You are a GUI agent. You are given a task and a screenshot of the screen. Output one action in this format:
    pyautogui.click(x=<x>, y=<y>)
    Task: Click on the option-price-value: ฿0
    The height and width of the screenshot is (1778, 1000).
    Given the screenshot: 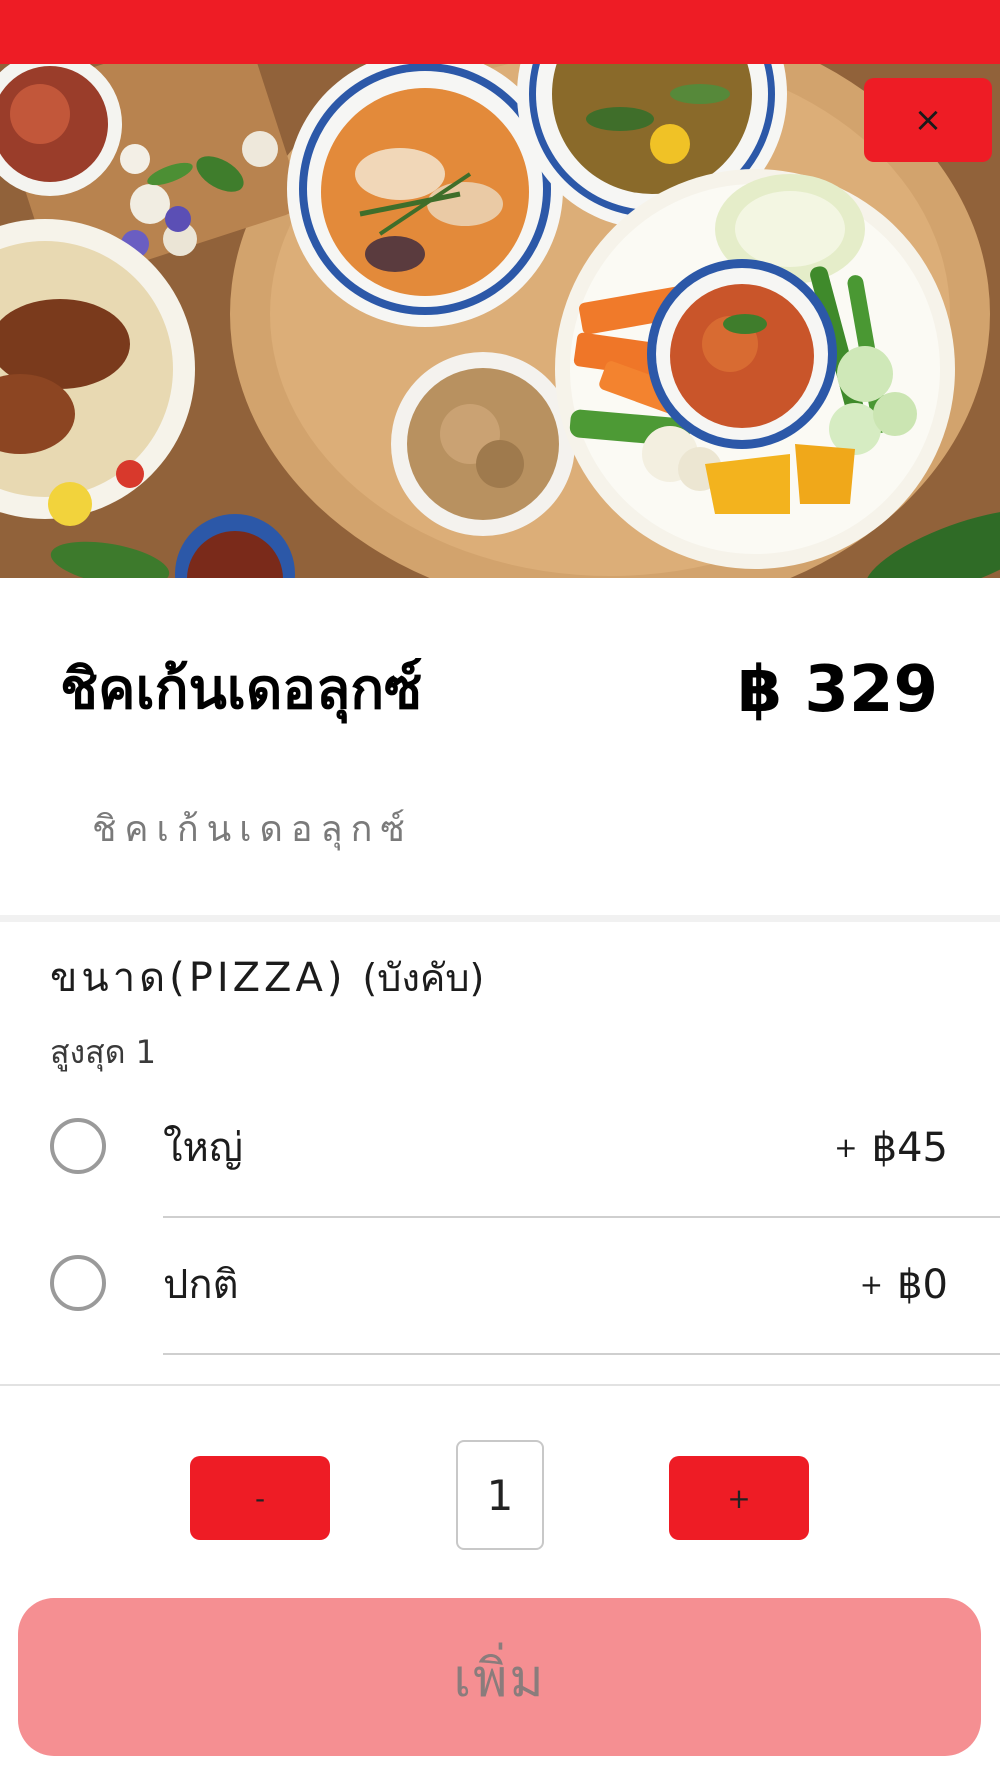 What is the action you would take?
    pyautogui.click(x=922, y=1285)
    